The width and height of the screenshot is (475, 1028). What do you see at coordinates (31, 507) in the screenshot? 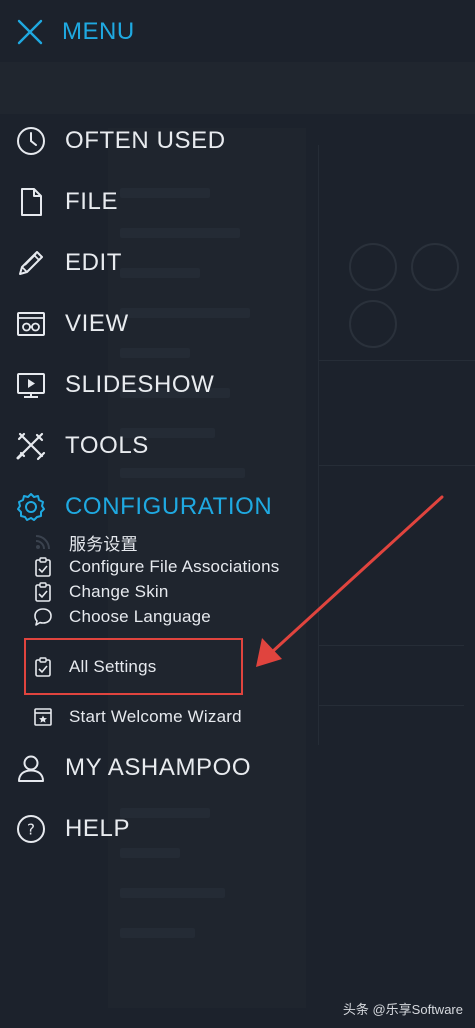
I see `gear-icon` at bounding box center [31, 507].